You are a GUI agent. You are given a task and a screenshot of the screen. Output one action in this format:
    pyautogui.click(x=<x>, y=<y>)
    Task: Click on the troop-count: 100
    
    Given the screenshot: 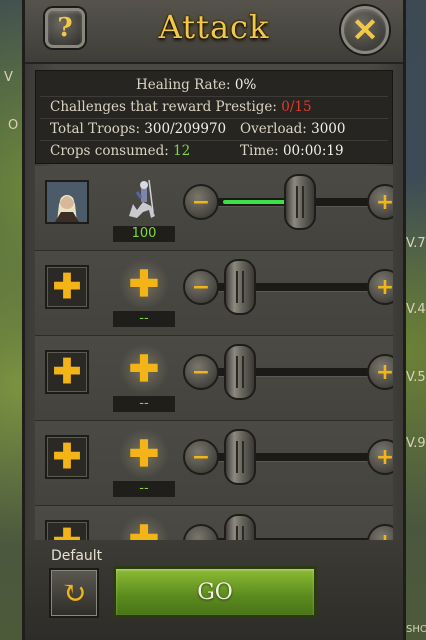 What is the action you would take?
    pyautogui.click(x=144, y=234)
    